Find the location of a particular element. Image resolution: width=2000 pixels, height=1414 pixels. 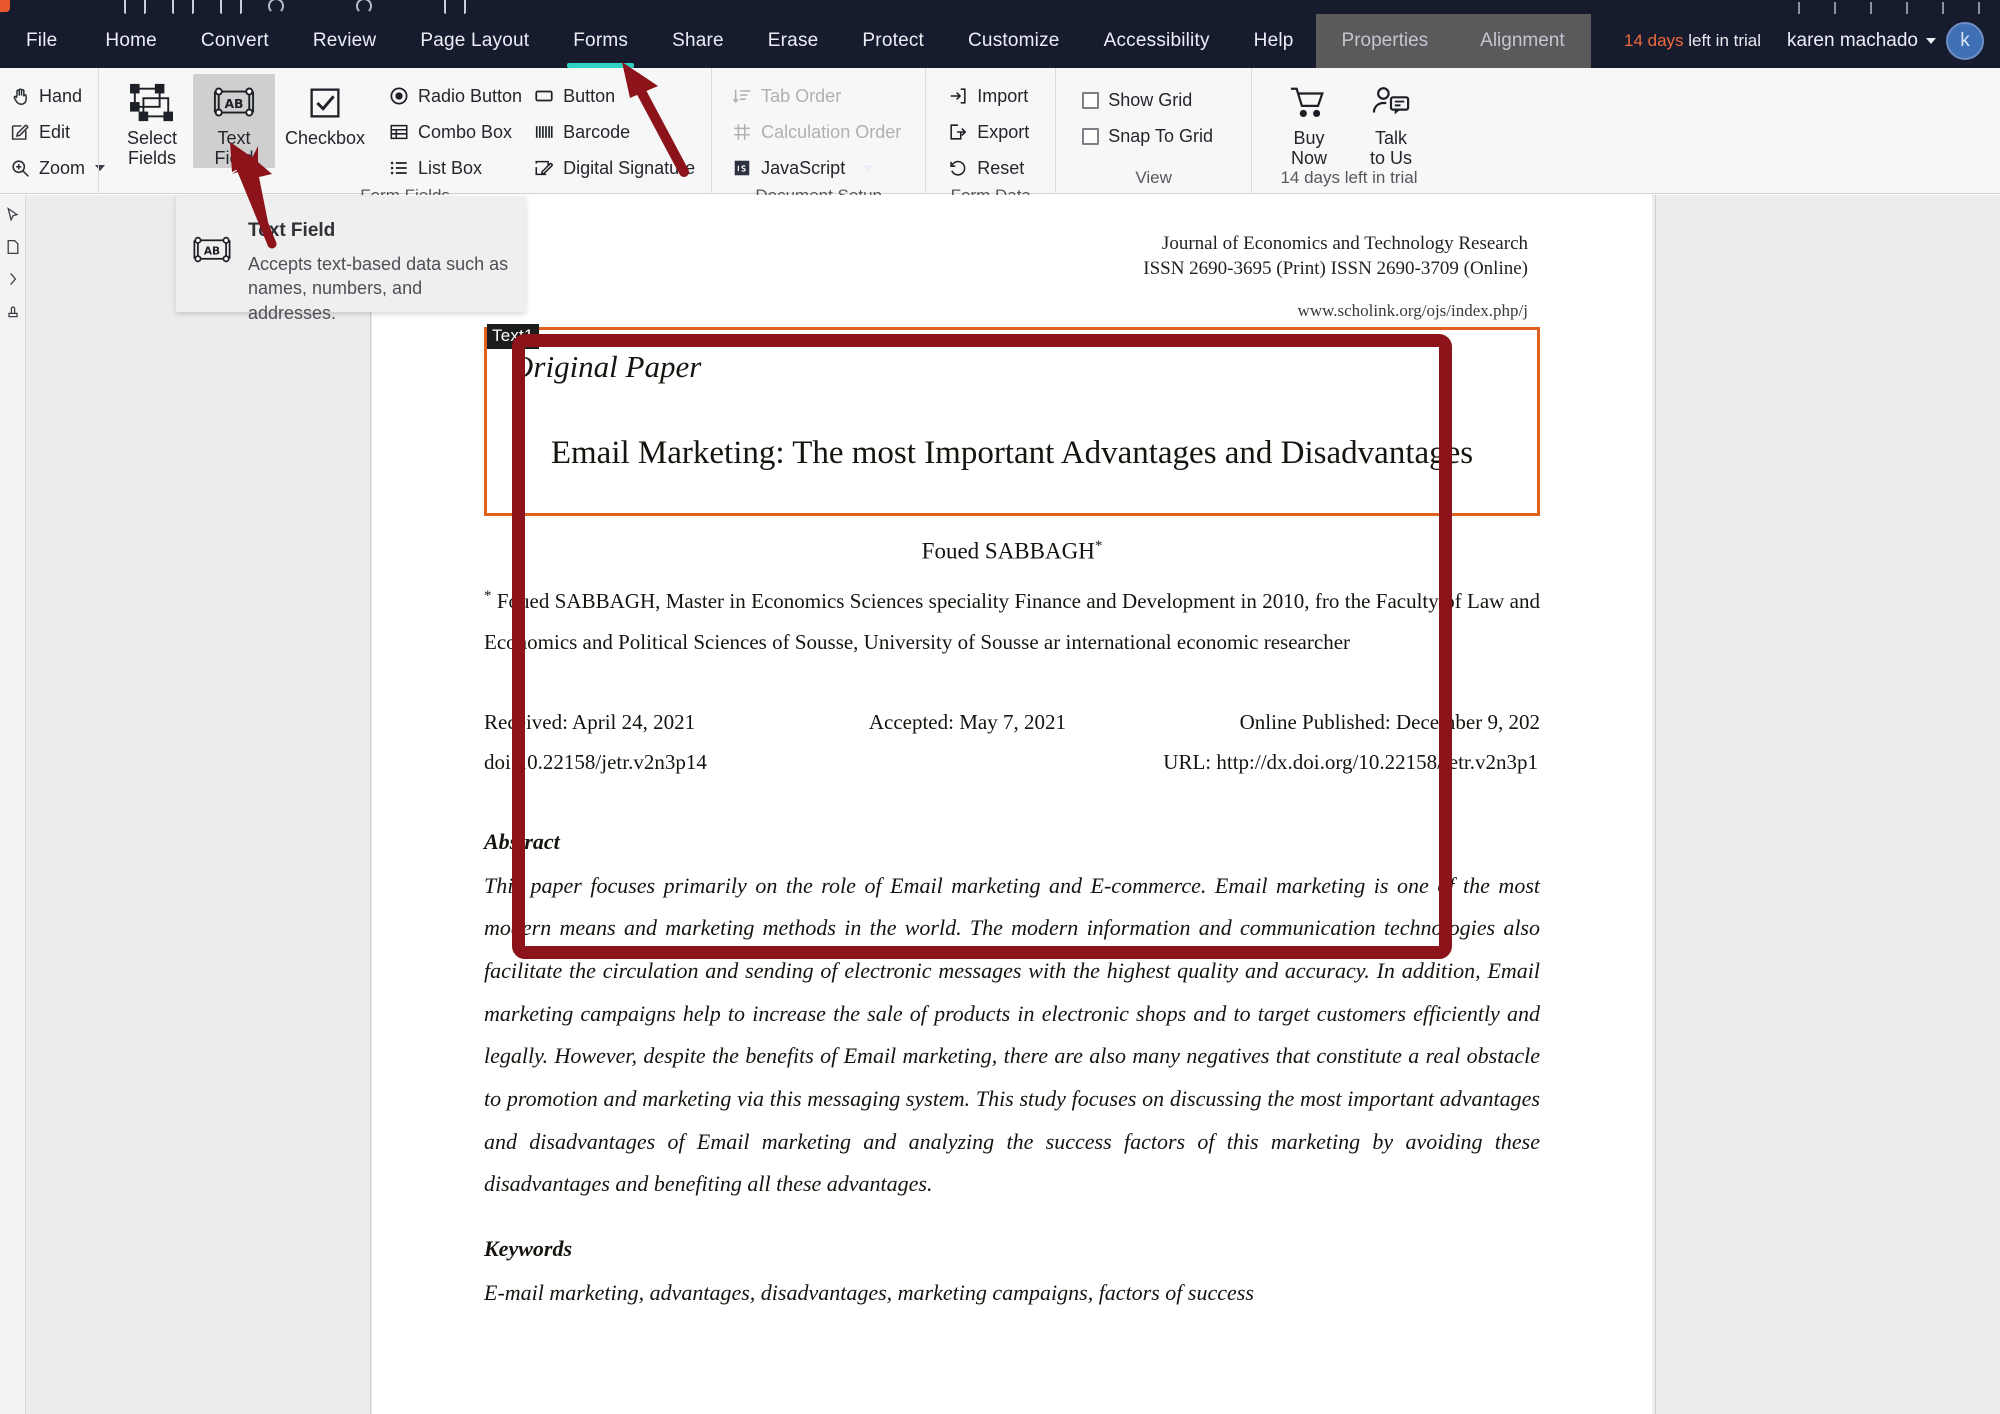

pointer-icon is located at coordinates (455, 7).